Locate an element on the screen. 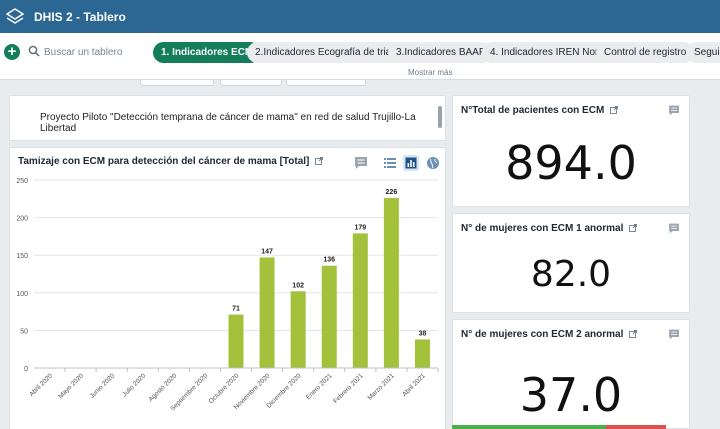  share-control-tab is located at coordinates (251, 83).